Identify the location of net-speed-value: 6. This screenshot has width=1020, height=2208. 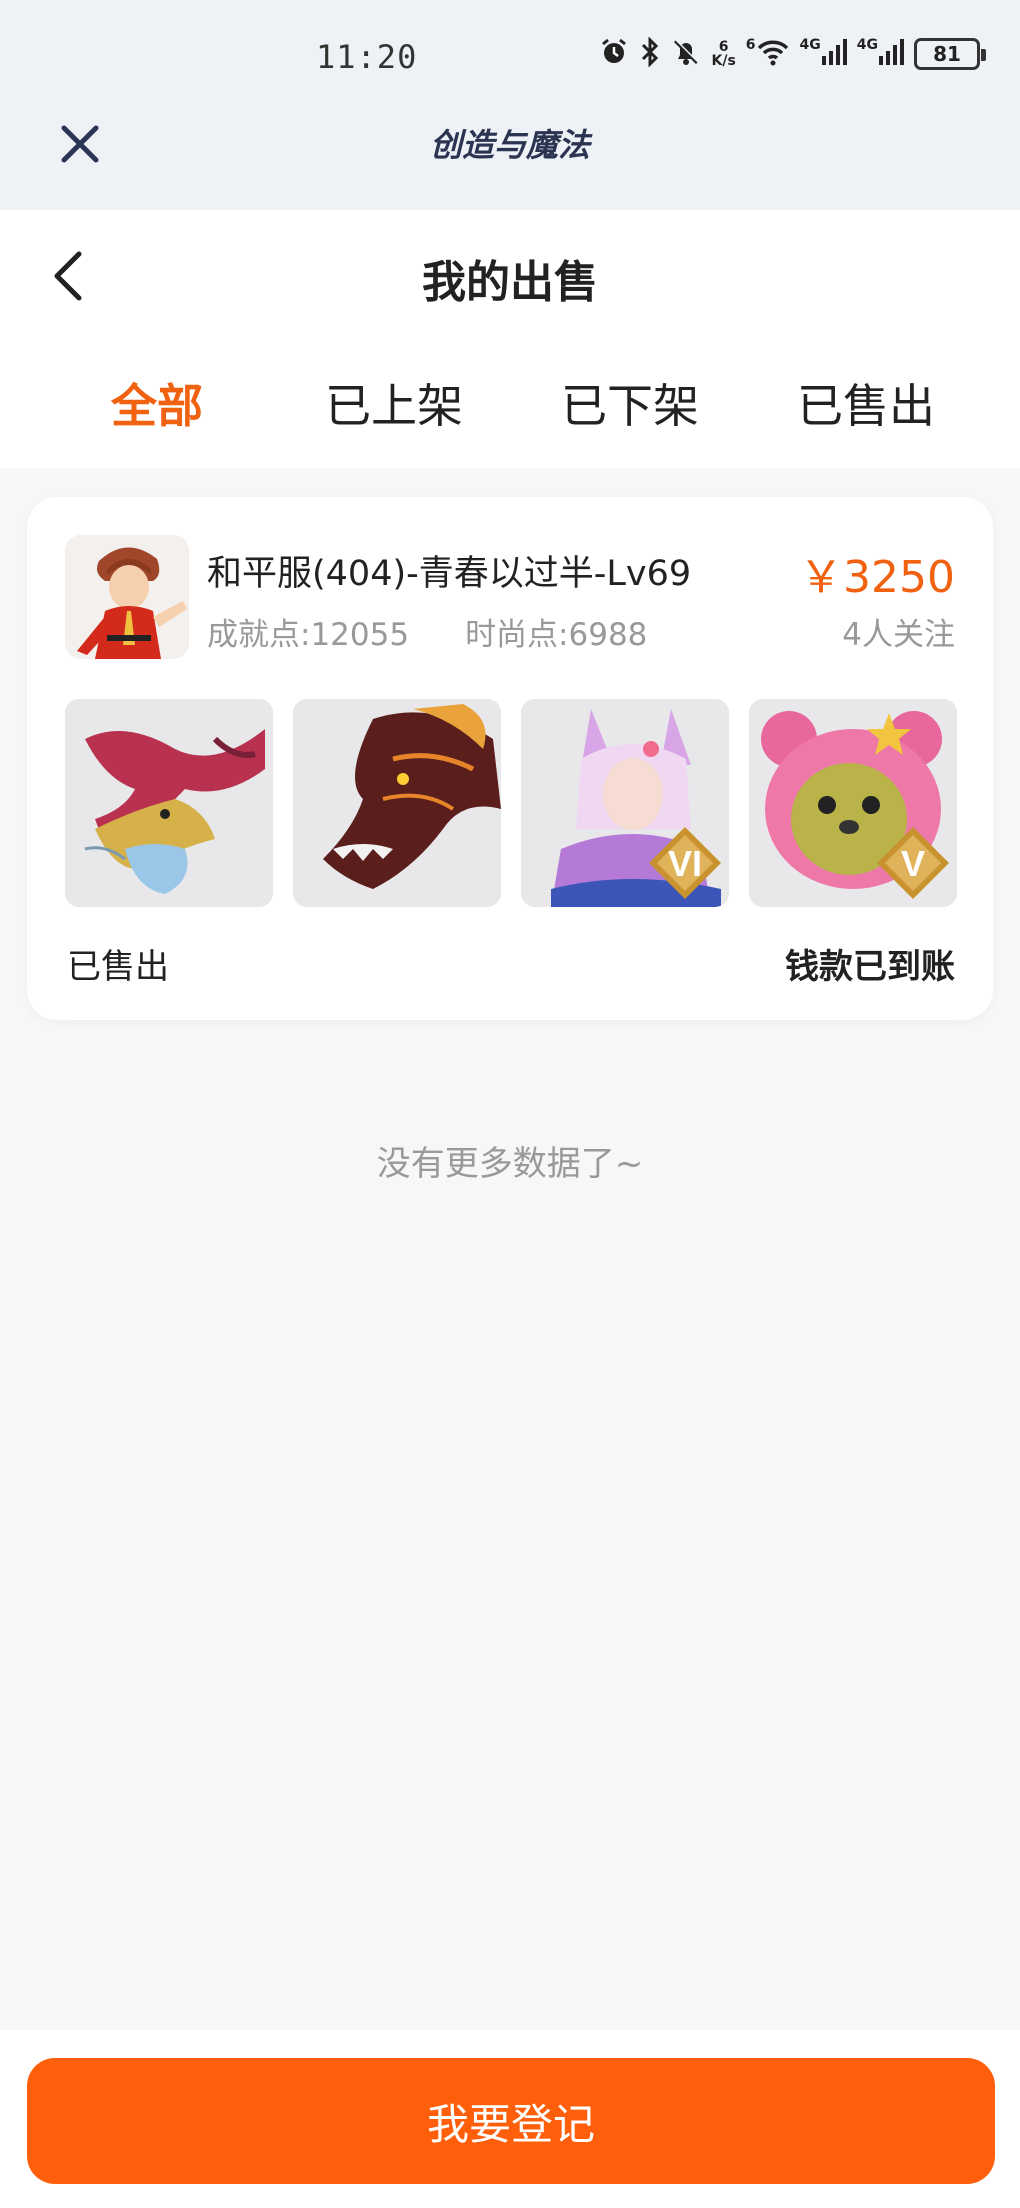
(723, 47).